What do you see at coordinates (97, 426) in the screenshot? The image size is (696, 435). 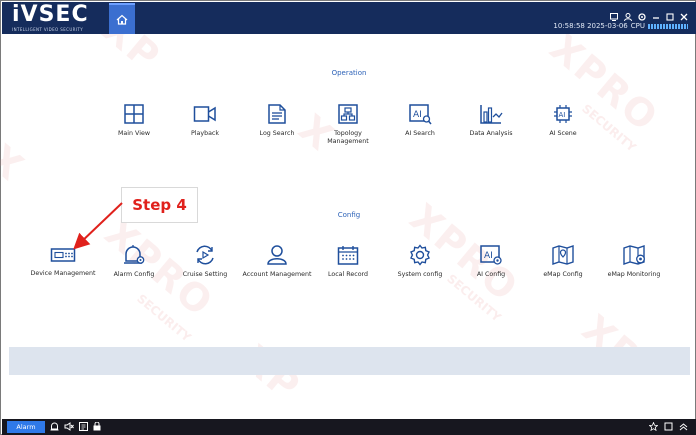 I see `lock-icon` at bounding box center [97, 426].